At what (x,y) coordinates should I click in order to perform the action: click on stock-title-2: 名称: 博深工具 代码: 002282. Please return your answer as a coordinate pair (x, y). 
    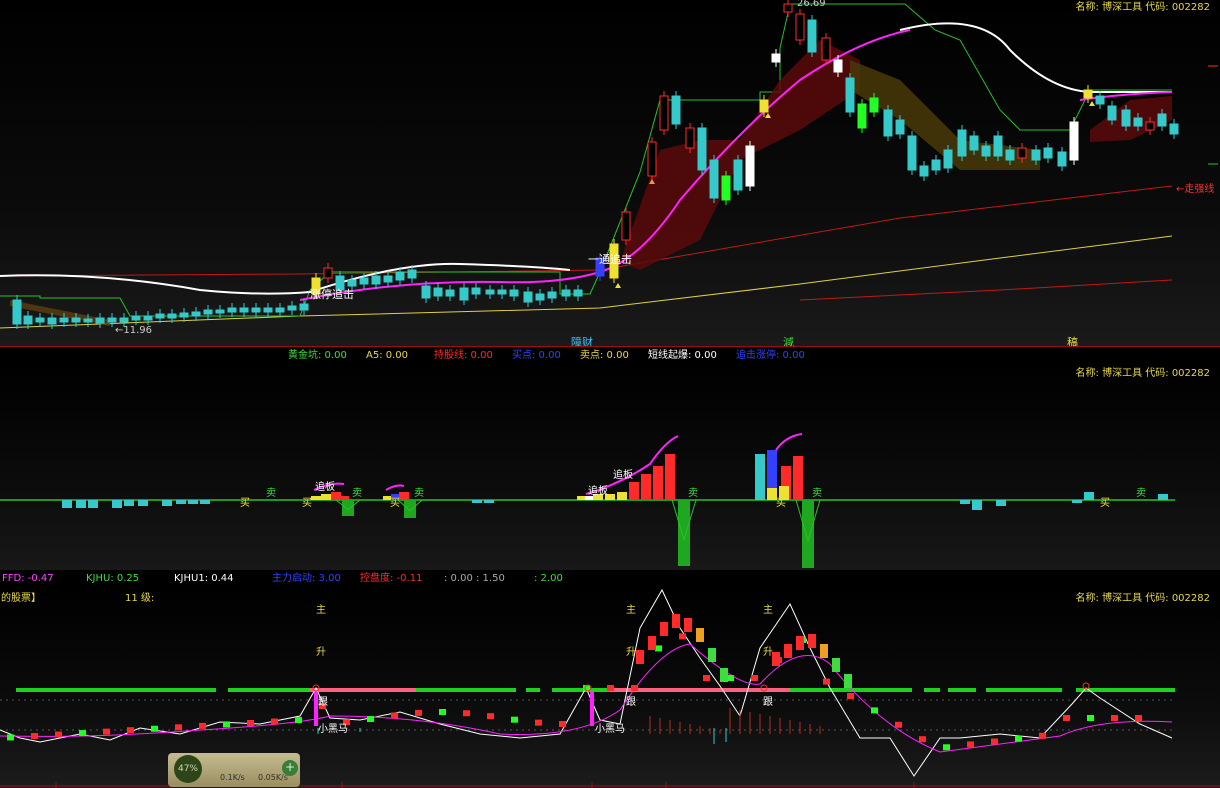
    Looking at the image, I should click on (1142, 373).